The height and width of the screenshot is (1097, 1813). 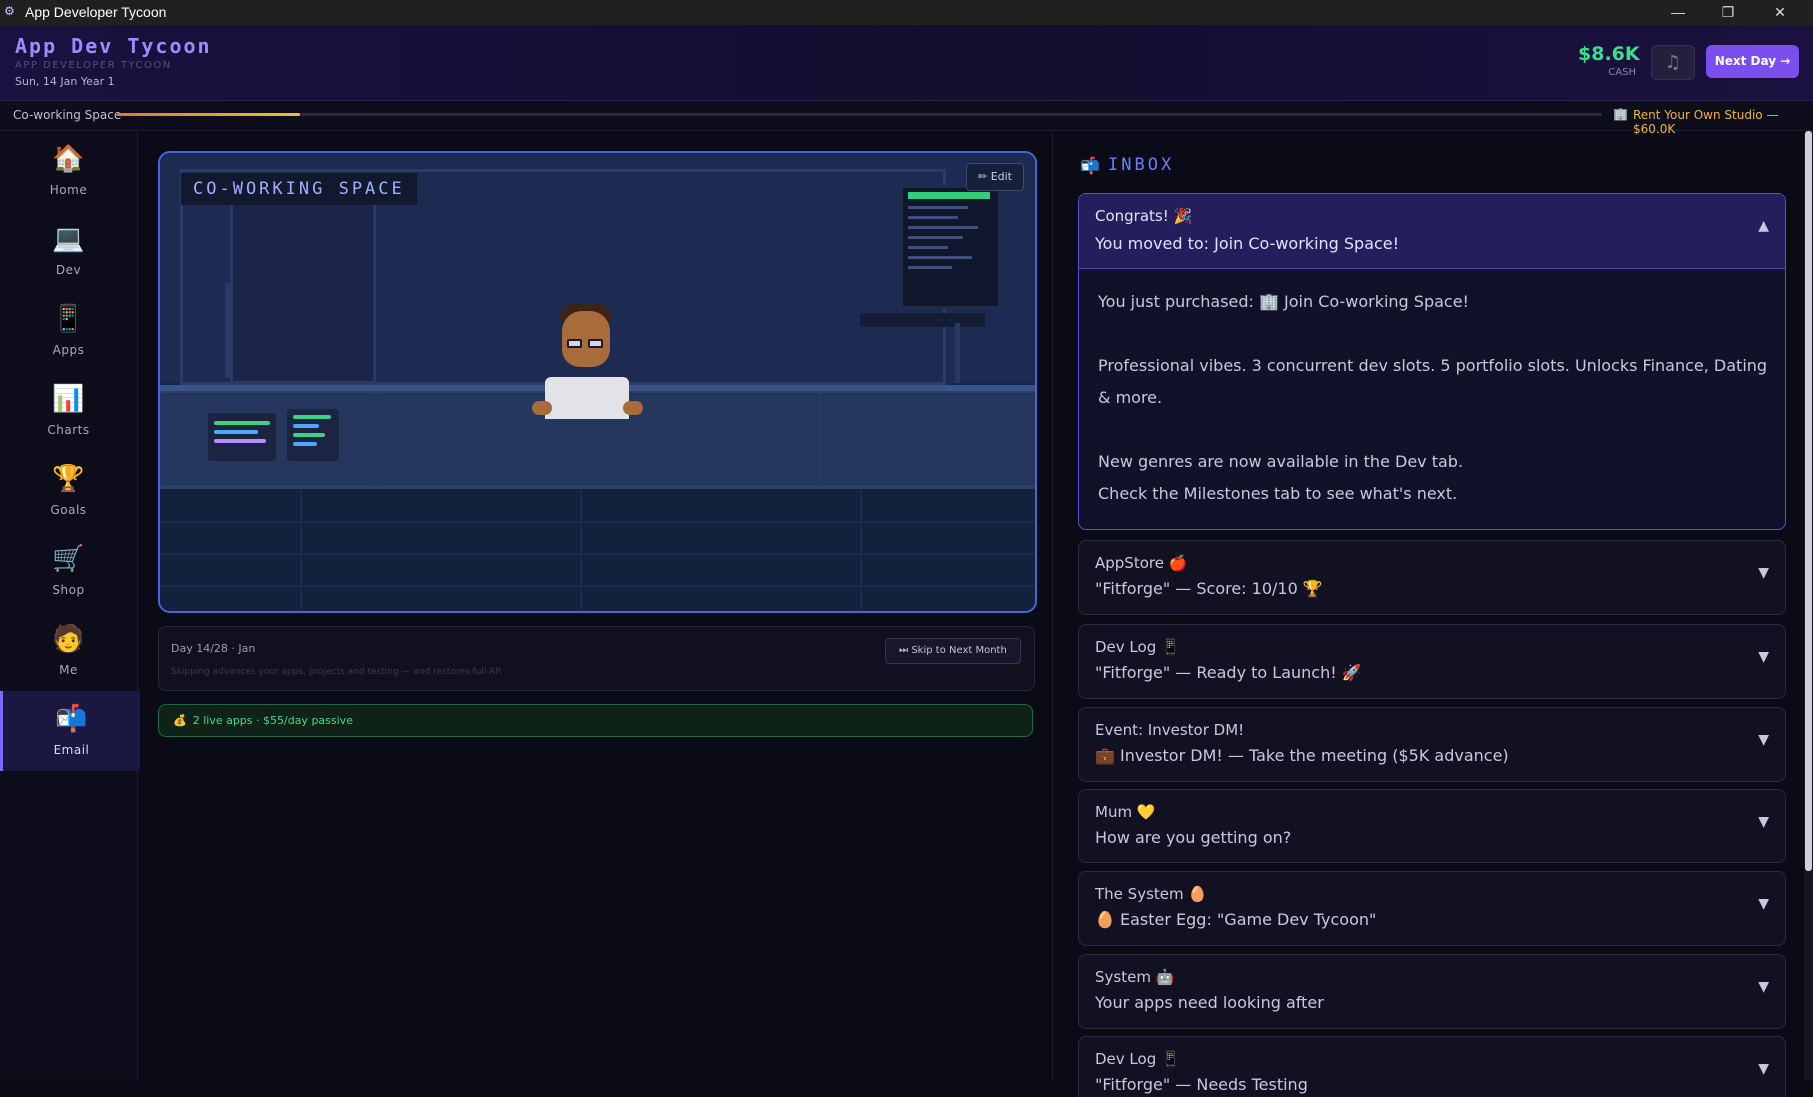 What do you see at coordinates (587, 398) in the screenshot?
I see `character-body` at bounding box center [587, 398].